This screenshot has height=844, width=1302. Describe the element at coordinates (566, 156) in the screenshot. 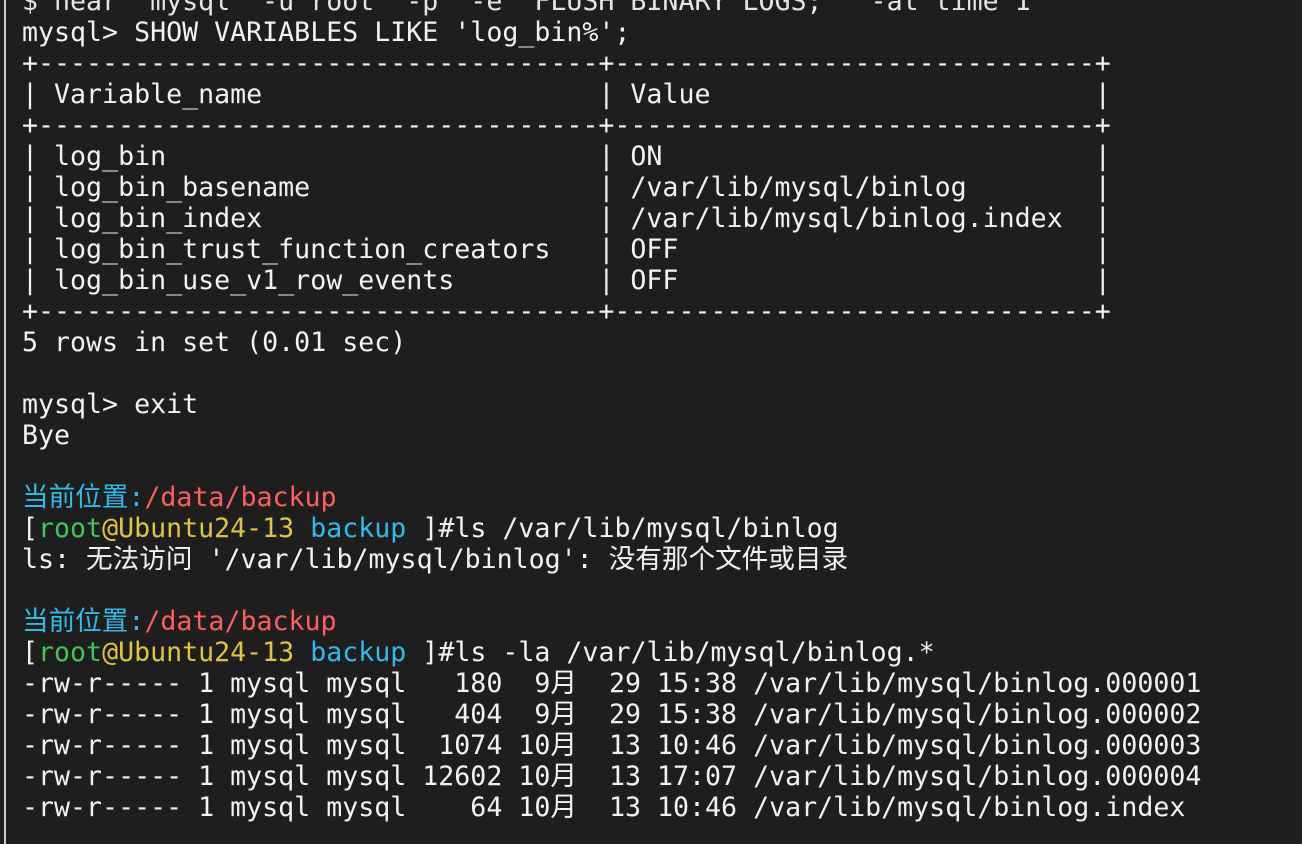

I see `table-row: | log_bin | ON |` at that location.